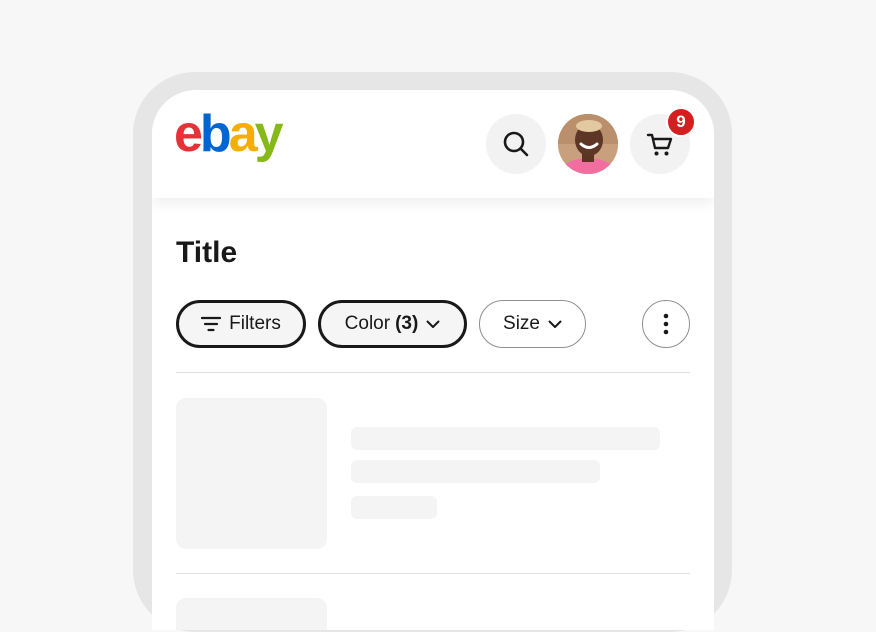  Describe the element at coordinates (407, 323) in the screenshot. I see `color-filter-count: (3)` at that location.